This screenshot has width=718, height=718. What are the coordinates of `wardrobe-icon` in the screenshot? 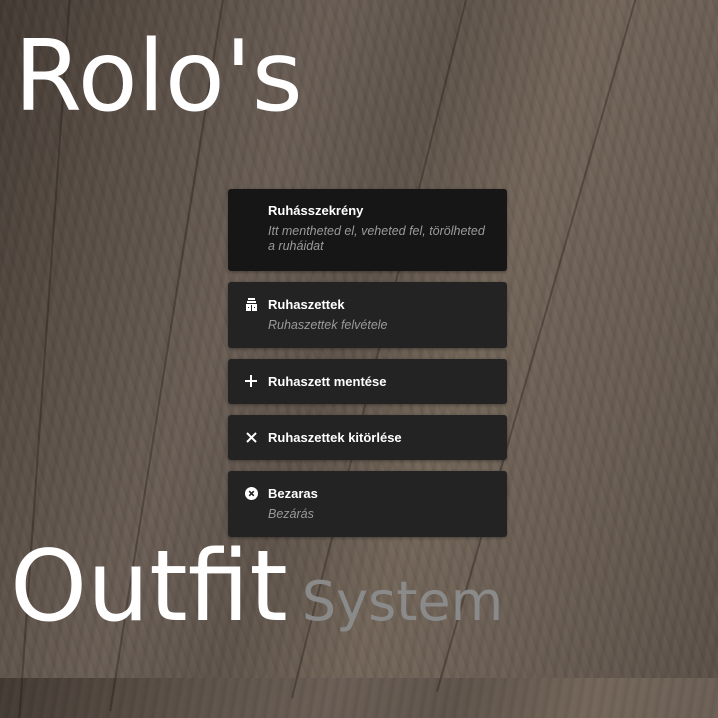 It's located at (251, 304).